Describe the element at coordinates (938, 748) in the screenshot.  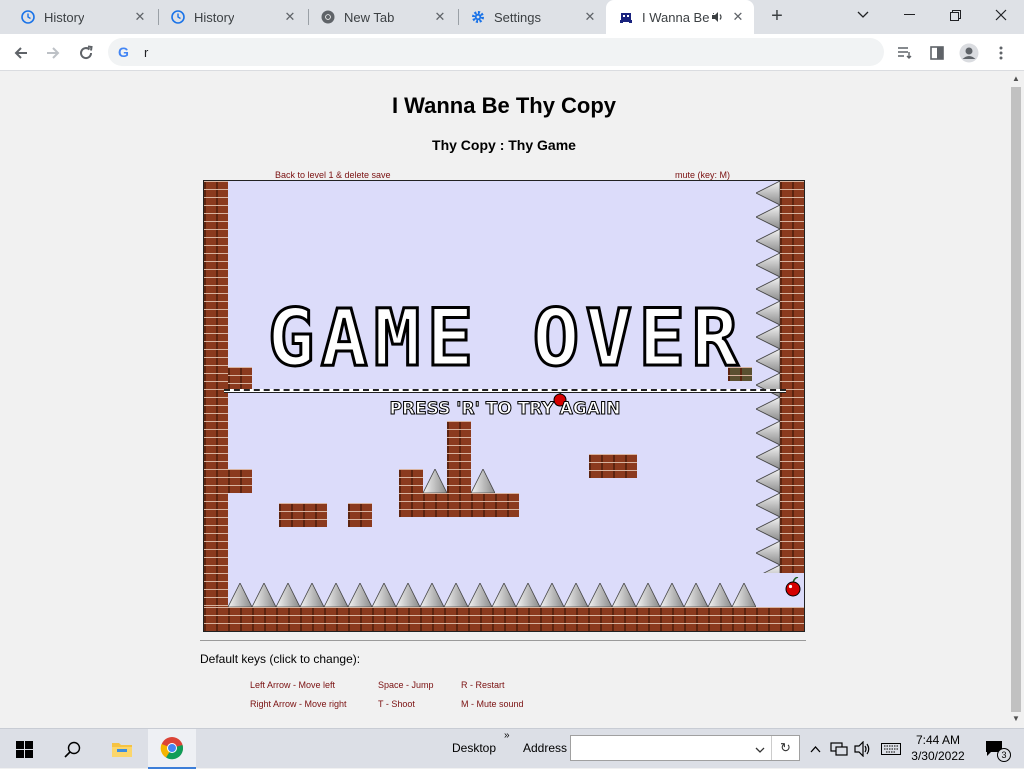
I see `taskbar-clock: 7:44 AM 3/30/2022` at that location.